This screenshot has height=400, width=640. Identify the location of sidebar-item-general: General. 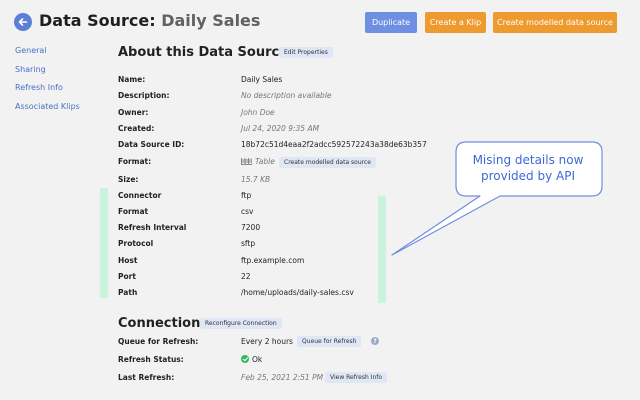
(31, 50).